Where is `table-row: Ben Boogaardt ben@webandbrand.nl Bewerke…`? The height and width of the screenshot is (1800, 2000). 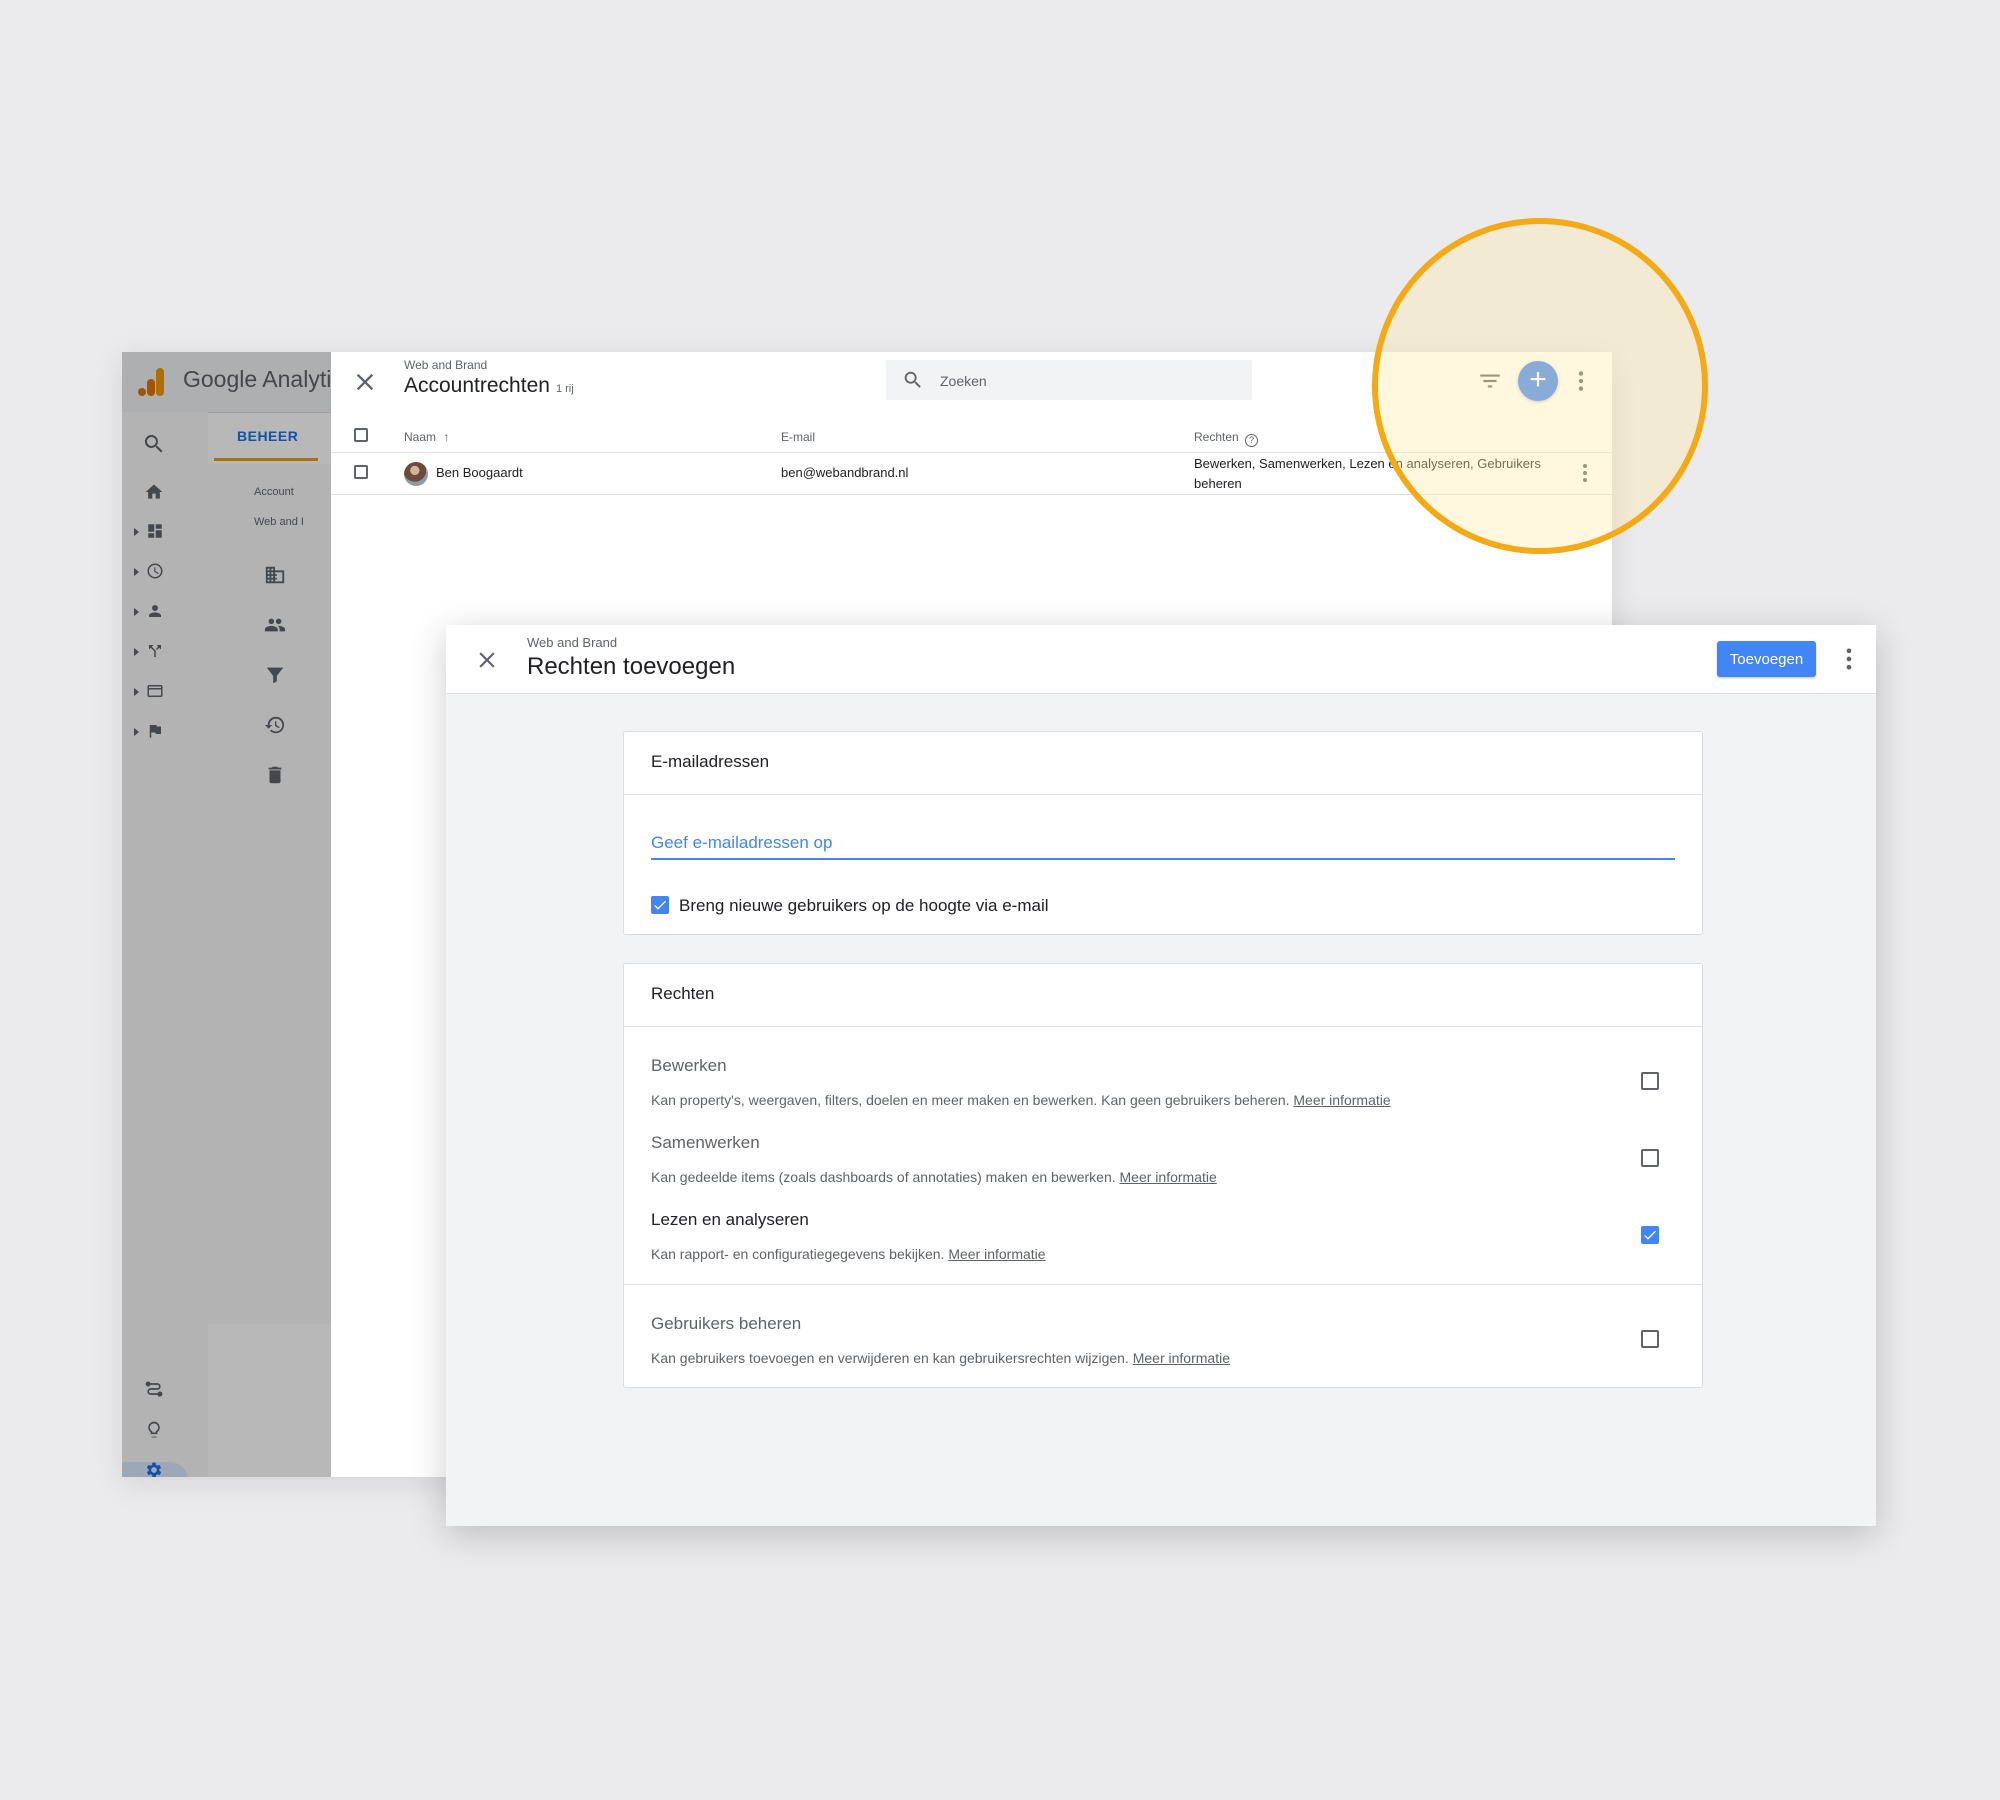
table-row: Ben Boogaardt ben@webandbrand.nl Bewerke… is located at coordinates (971, 474).